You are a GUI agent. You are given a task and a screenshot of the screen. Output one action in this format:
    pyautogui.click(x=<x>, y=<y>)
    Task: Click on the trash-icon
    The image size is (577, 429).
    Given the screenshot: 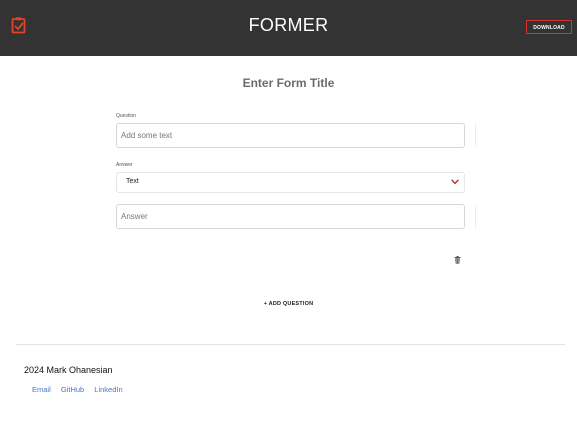 What is the action you would take?
    pyautogui.click(x=457, y=260)
    